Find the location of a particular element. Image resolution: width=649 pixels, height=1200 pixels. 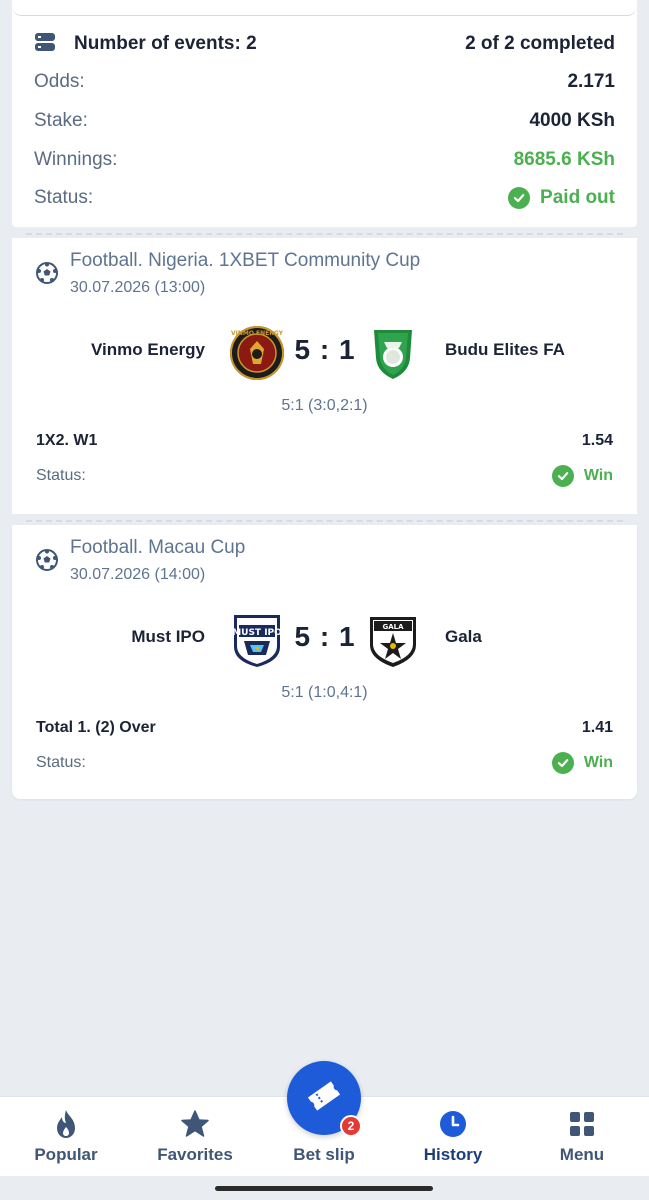

status-label: Status: is located at coordinates (64, 197).